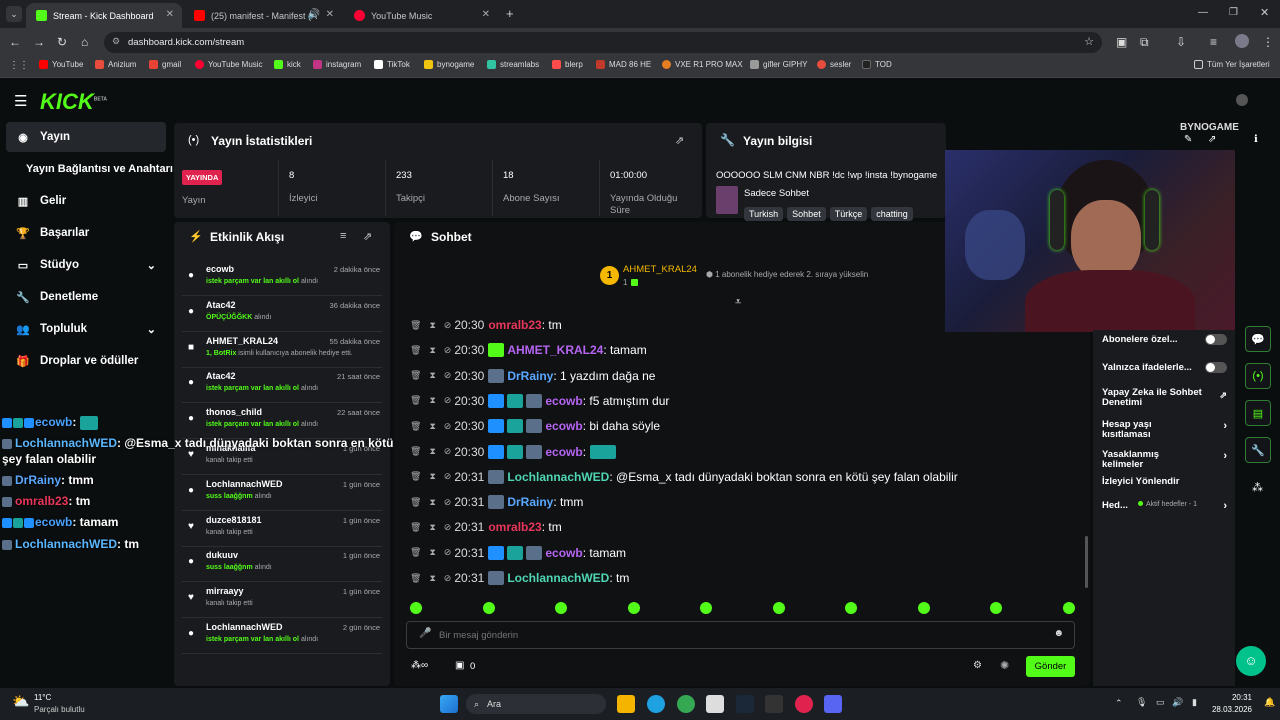  I want to click on bookmark-kick: kick, so click(287, 64).